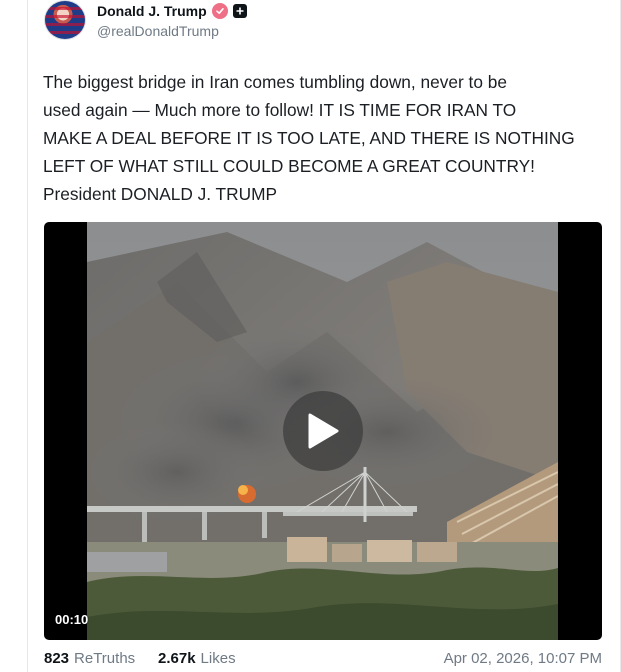 The image size is (621, 672). I want to click on retruths-stat: 823 ReTruths, so click(89, 658).